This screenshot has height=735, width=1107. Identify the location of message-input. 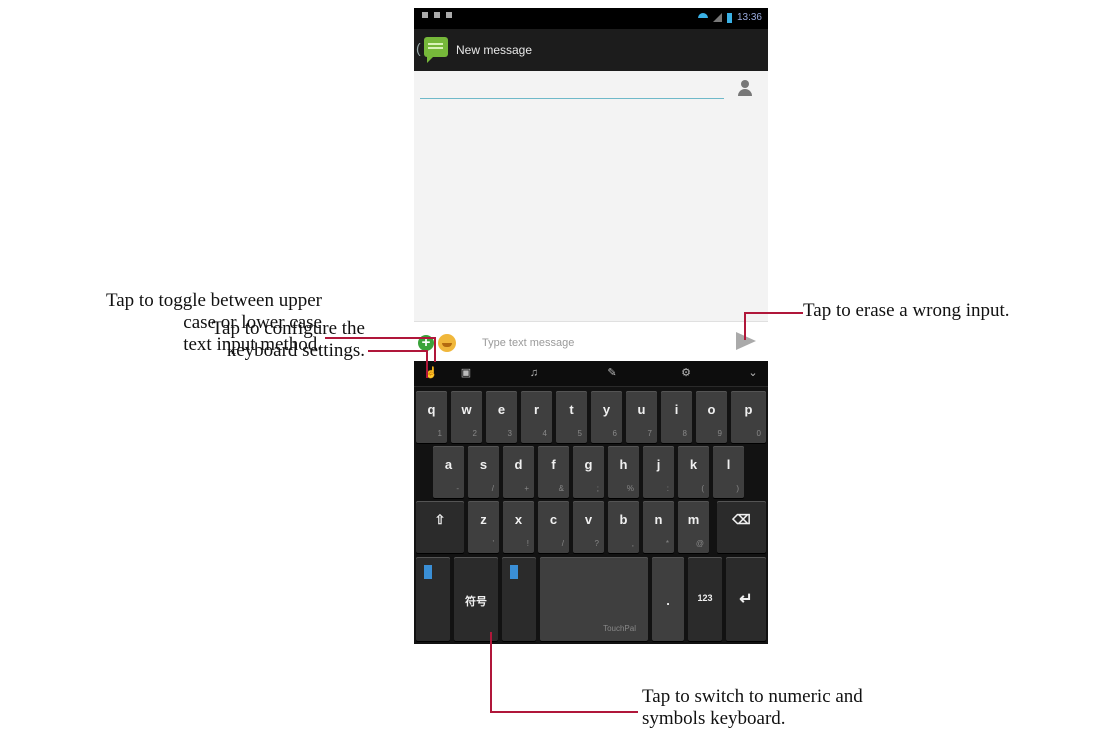
(602, 343).